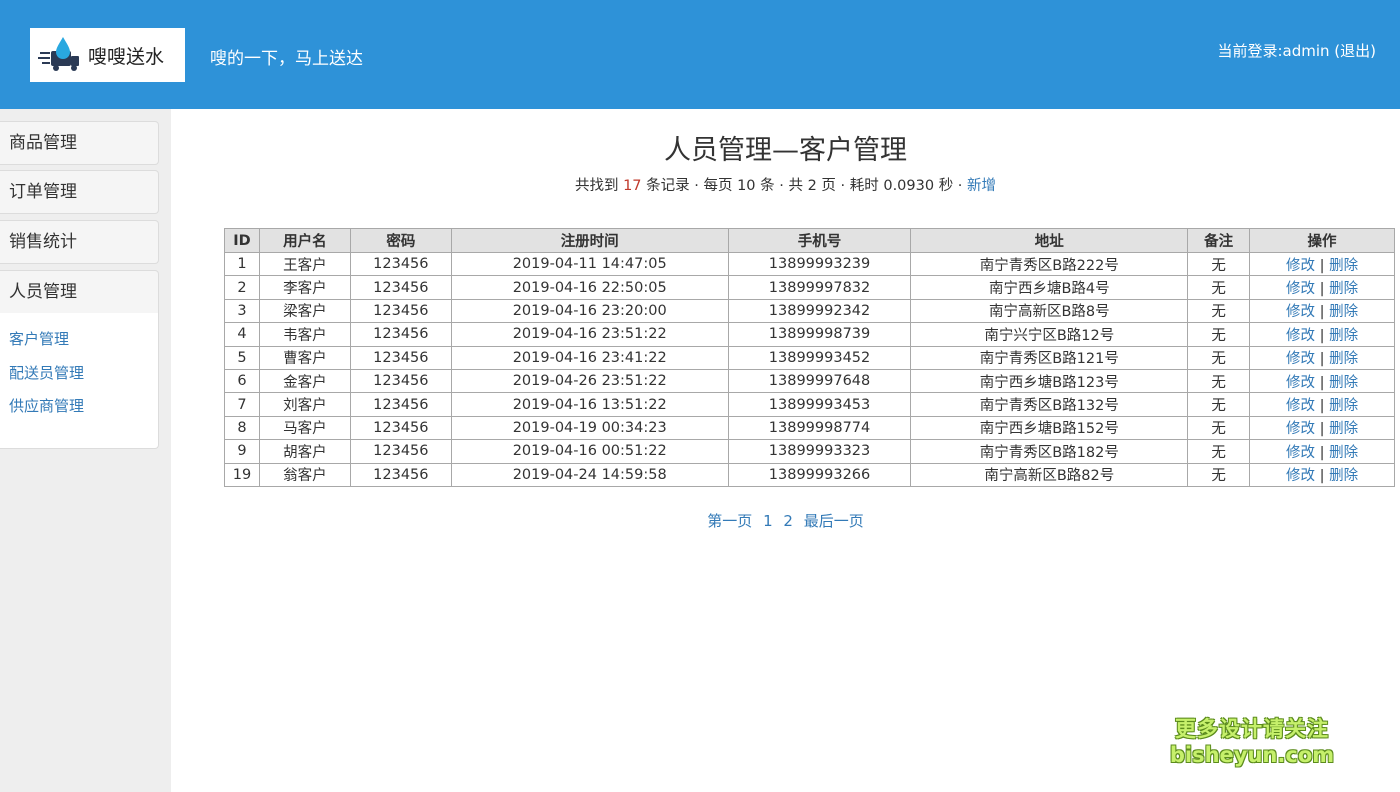 The image size is (1400, 792). I want to click on add-link: 新增, so click(981, 186).